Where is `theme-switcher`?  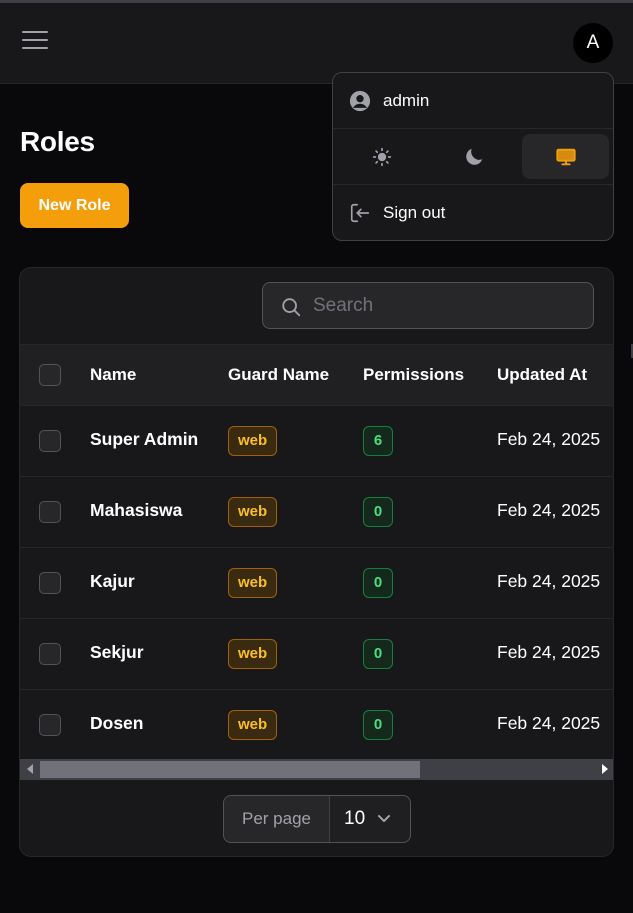 theme-switcher is located at coordinates (473, 157).